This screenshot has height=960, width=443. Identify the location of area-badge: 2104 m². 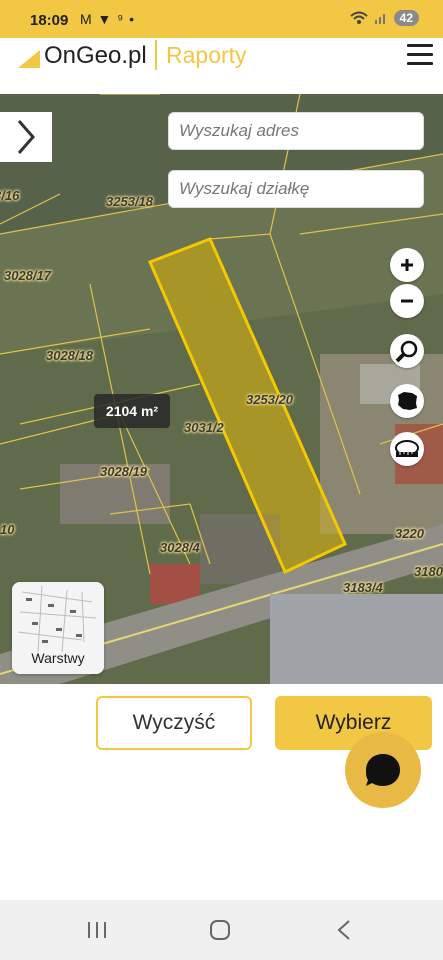
(132, 411).